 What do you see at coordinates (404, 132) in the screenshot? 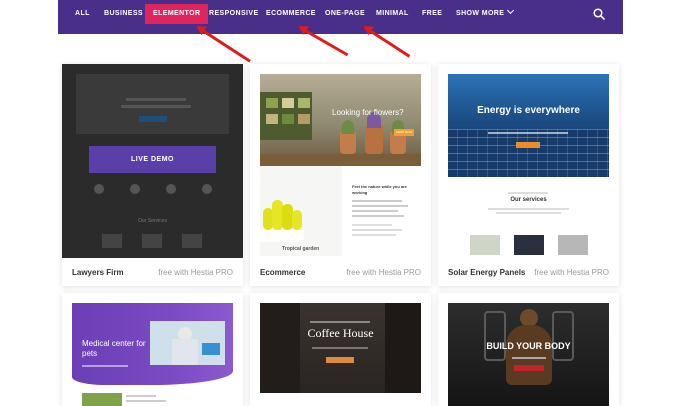
I see `preview-cta: SHOP NOW` at bounding box center [404, 132].